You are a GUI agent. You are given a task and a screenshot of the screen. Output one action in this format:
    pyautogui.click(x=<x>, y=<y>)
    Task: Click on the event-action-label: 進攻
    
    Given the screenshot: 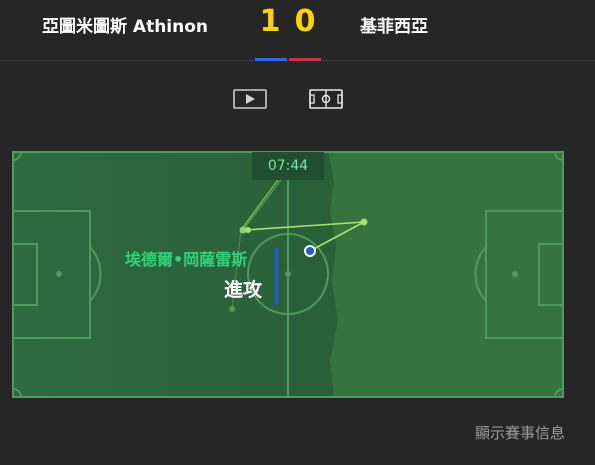 What is the action you would take?
    pyautogui.click(x=243, y=290)
    